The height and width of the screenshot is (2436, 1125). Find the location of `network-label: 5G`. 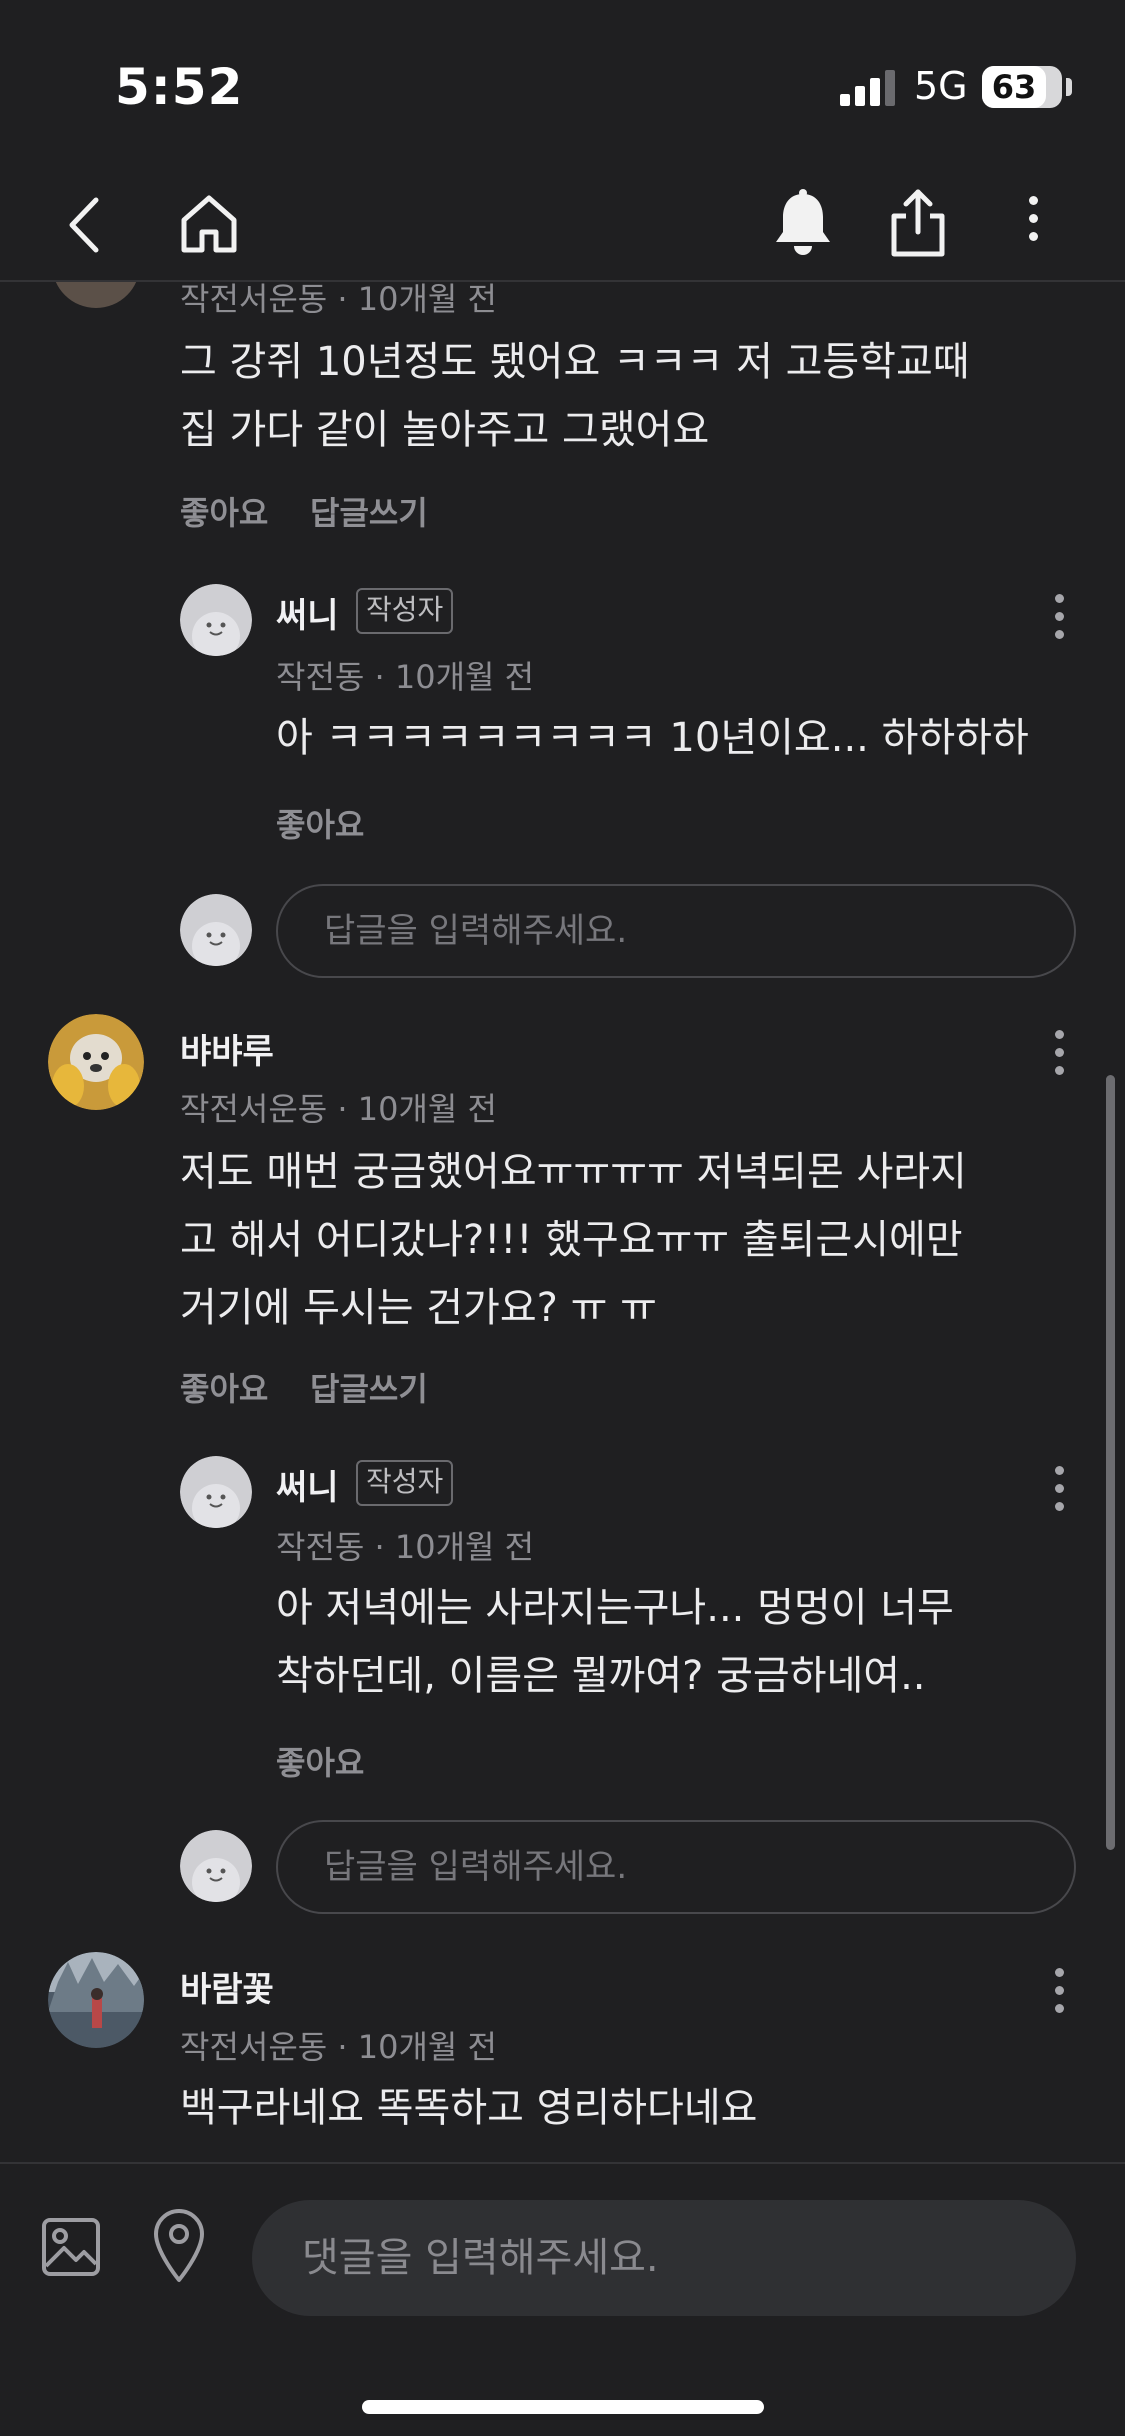

network-label: 5G is located at coordinates (941, 86).